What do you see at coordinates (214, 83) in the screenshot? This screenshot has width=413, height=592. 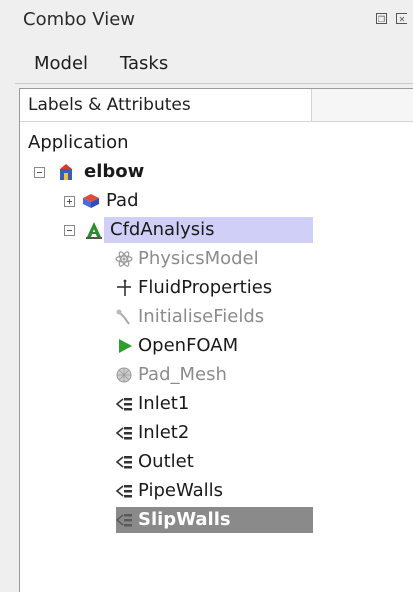 I see `tab-divider` at bounding box center [214, 83].